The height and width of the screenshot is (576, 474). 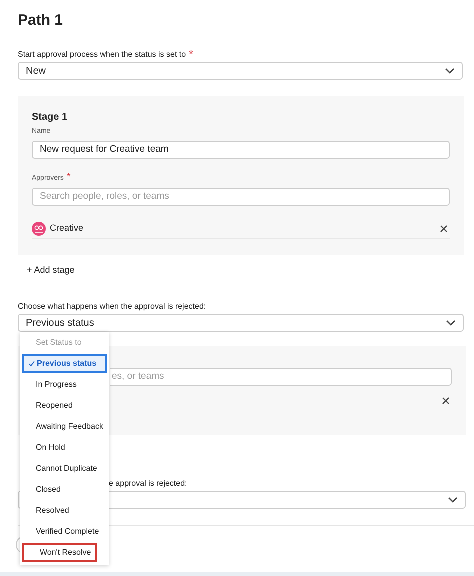 I want to click on stage-title: Stage 1, so click(x=50, y=118).